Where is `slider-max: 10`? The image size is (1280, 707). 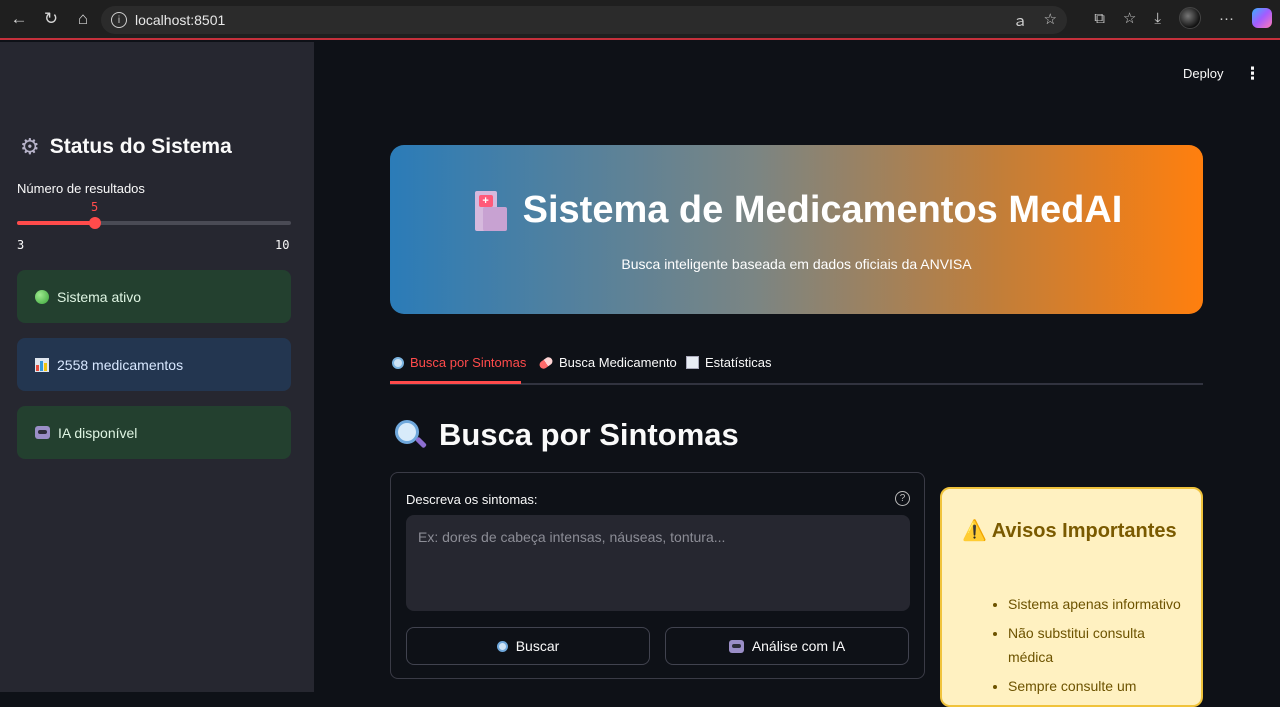 slider-max: 10 is located at coordinates (282, 245).